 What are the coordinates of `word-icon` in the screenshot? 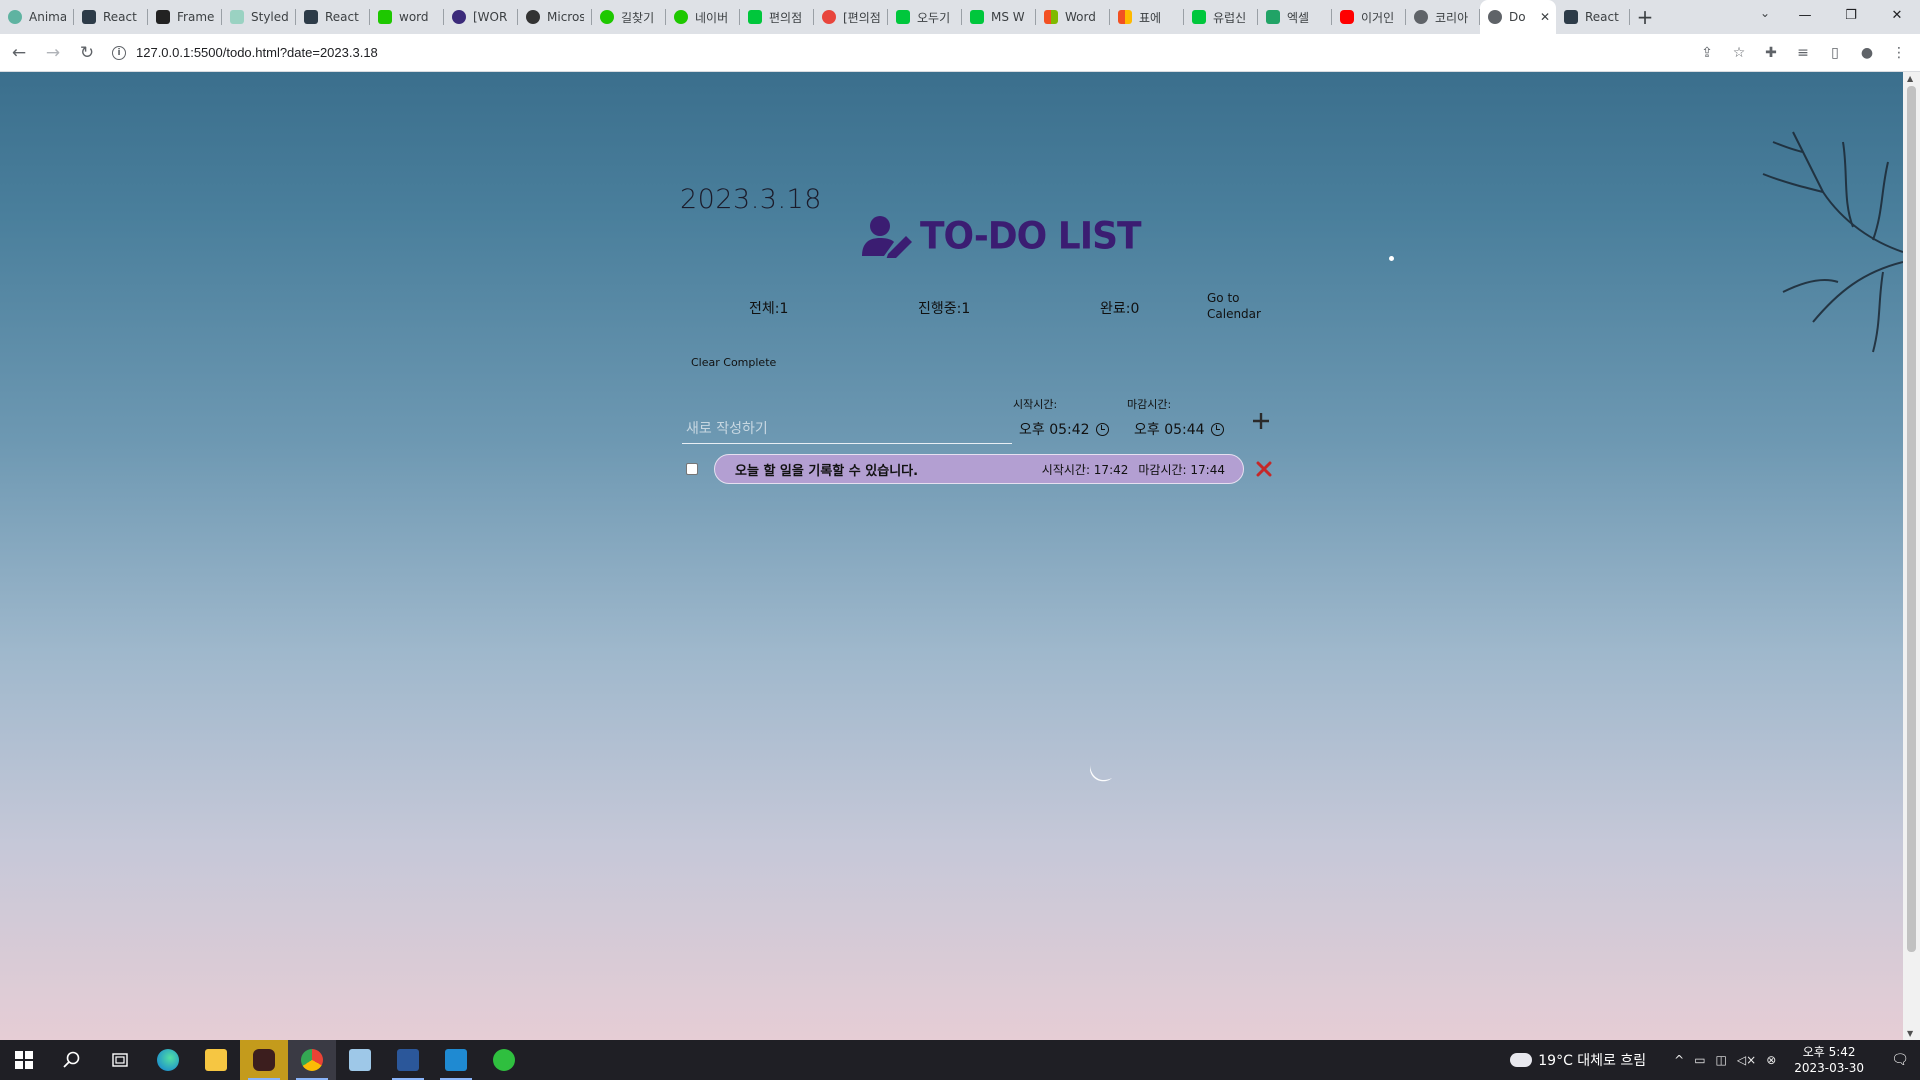 It's located at (408, 1060).